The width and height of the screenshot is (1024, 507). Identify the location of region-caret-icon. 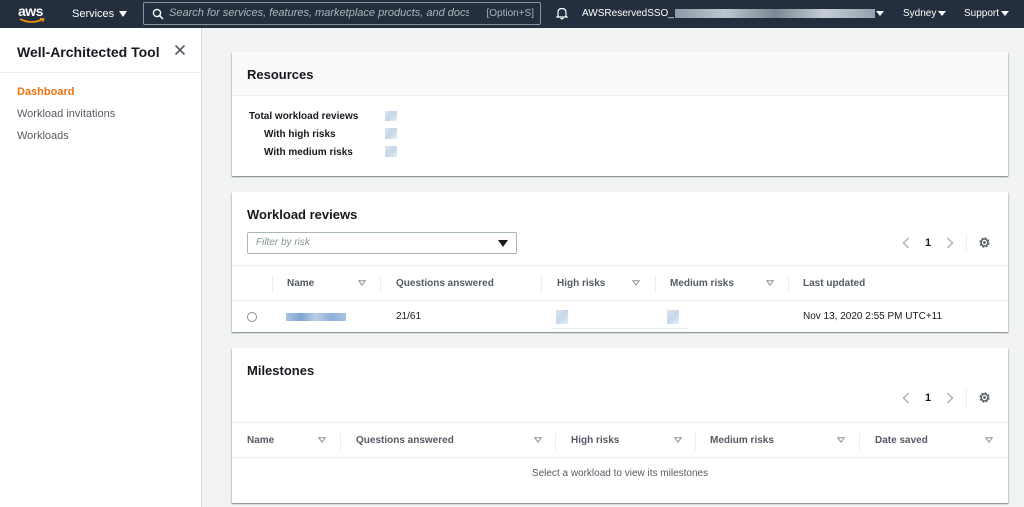
(942, 13).